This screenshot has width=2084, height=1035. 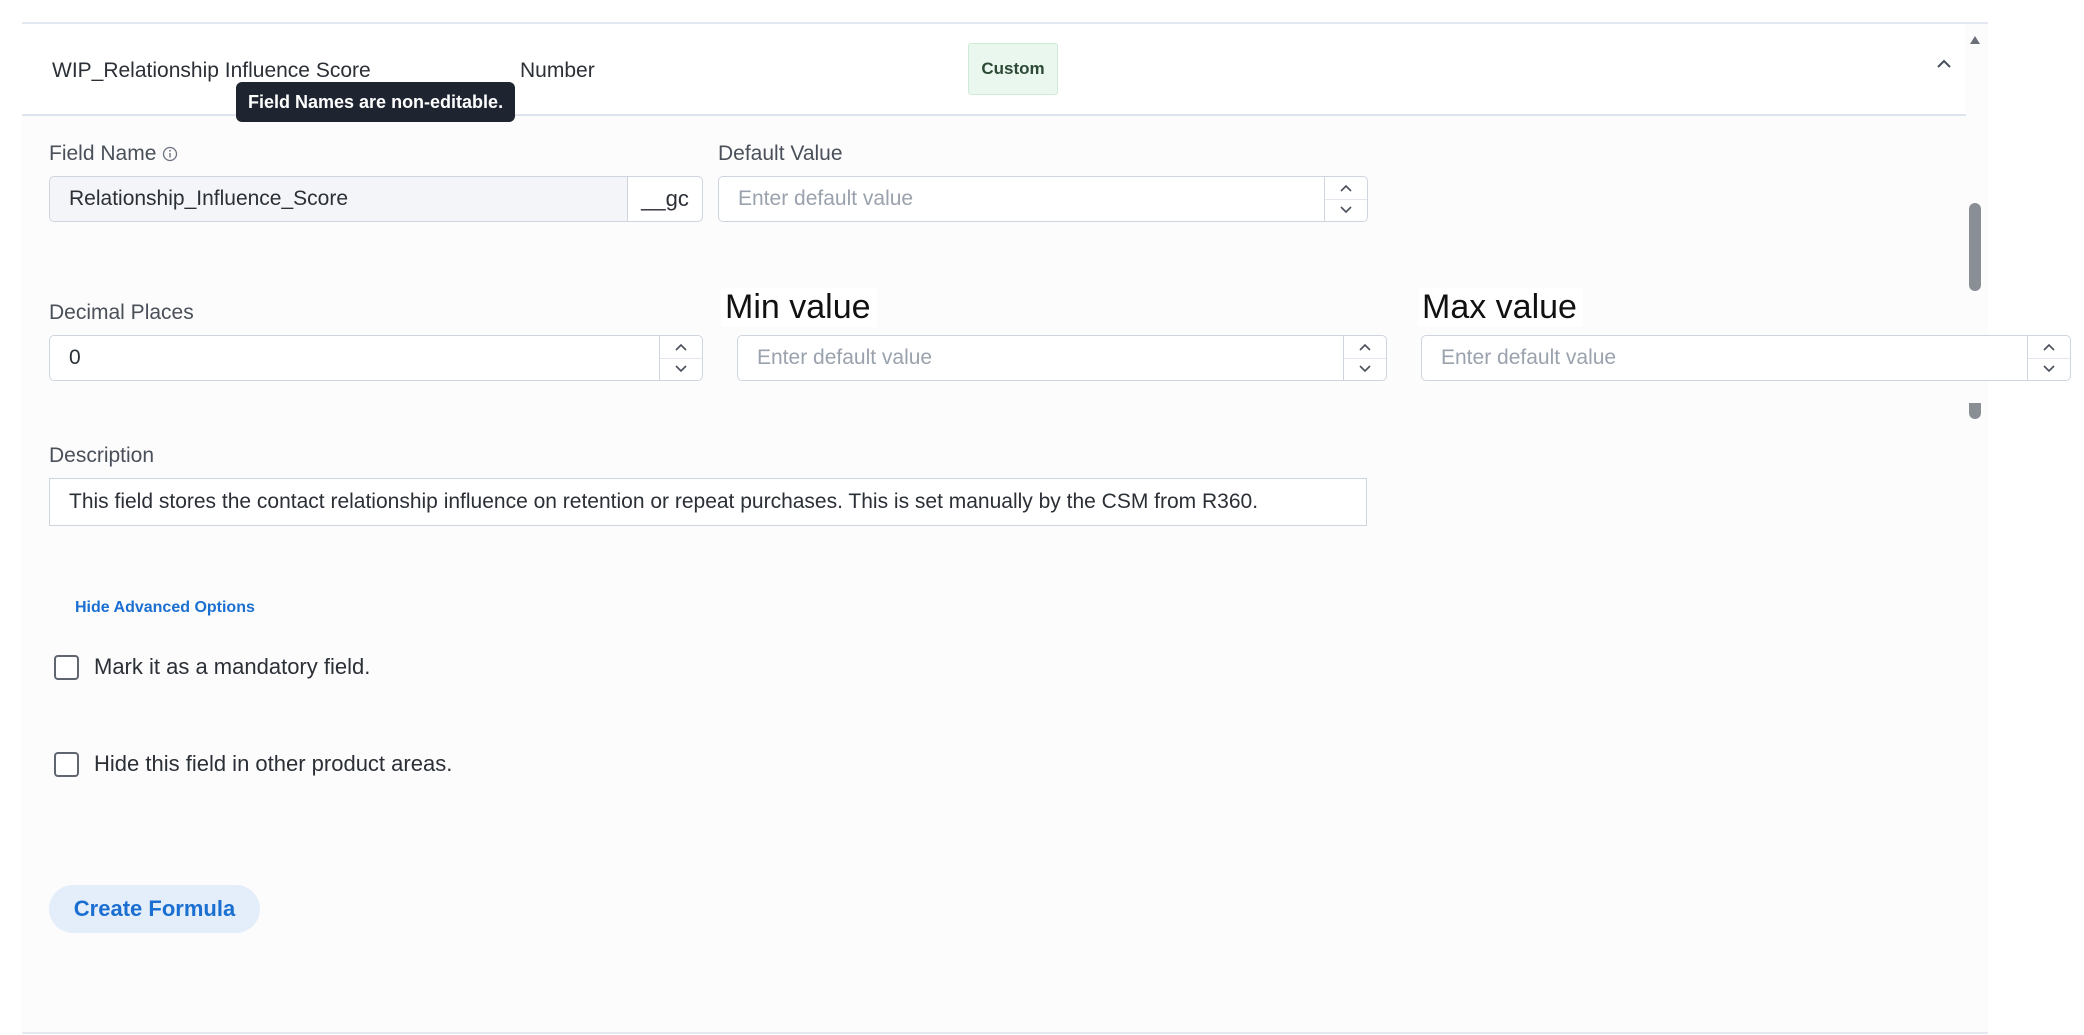 I want to click on custom-badge: Custom, so click(x=1013, y=69).